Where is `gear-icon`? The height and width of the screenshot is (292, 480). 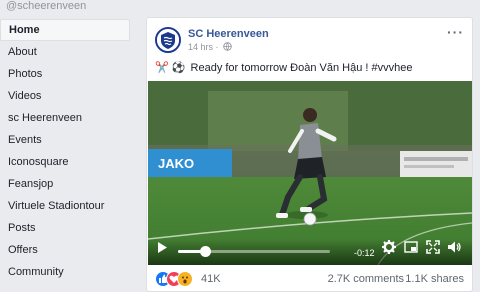
gear-icon is located at coordinates (389, 249).